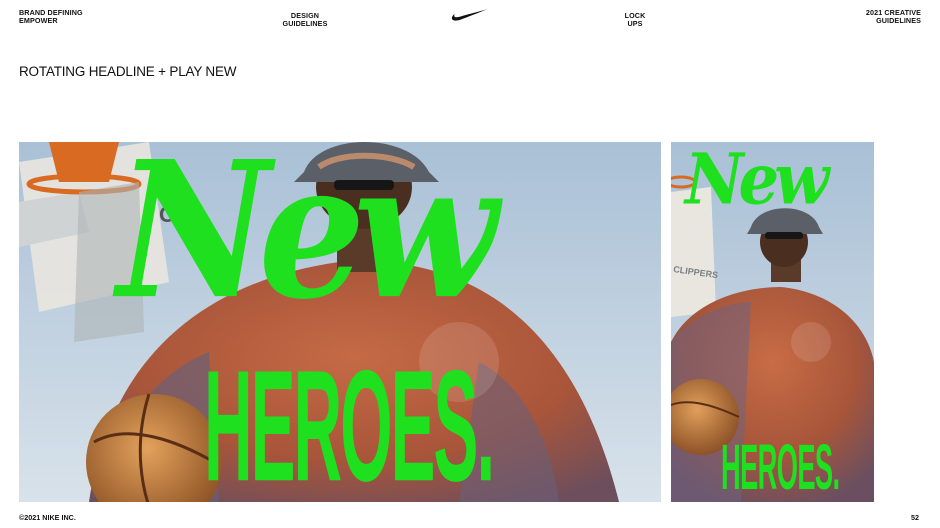  I want to click on nike-swoosh-icon, so click(469, 15).